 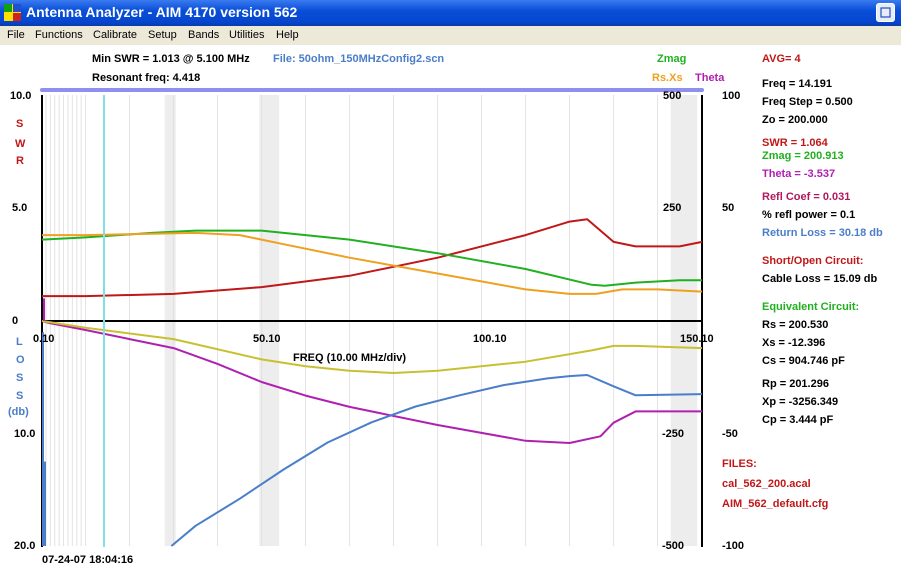 What do you see at coordinates (372, 347) in the screenshot?
I see `series-olive` at bounding box center [372, 347].